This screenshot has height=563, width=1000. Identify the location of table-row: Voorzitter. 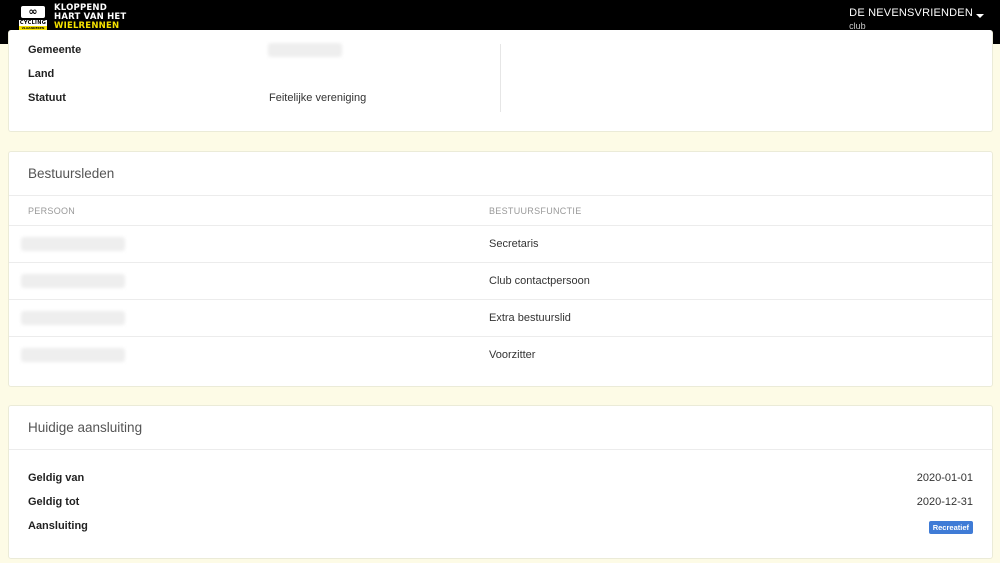
(500, 354).